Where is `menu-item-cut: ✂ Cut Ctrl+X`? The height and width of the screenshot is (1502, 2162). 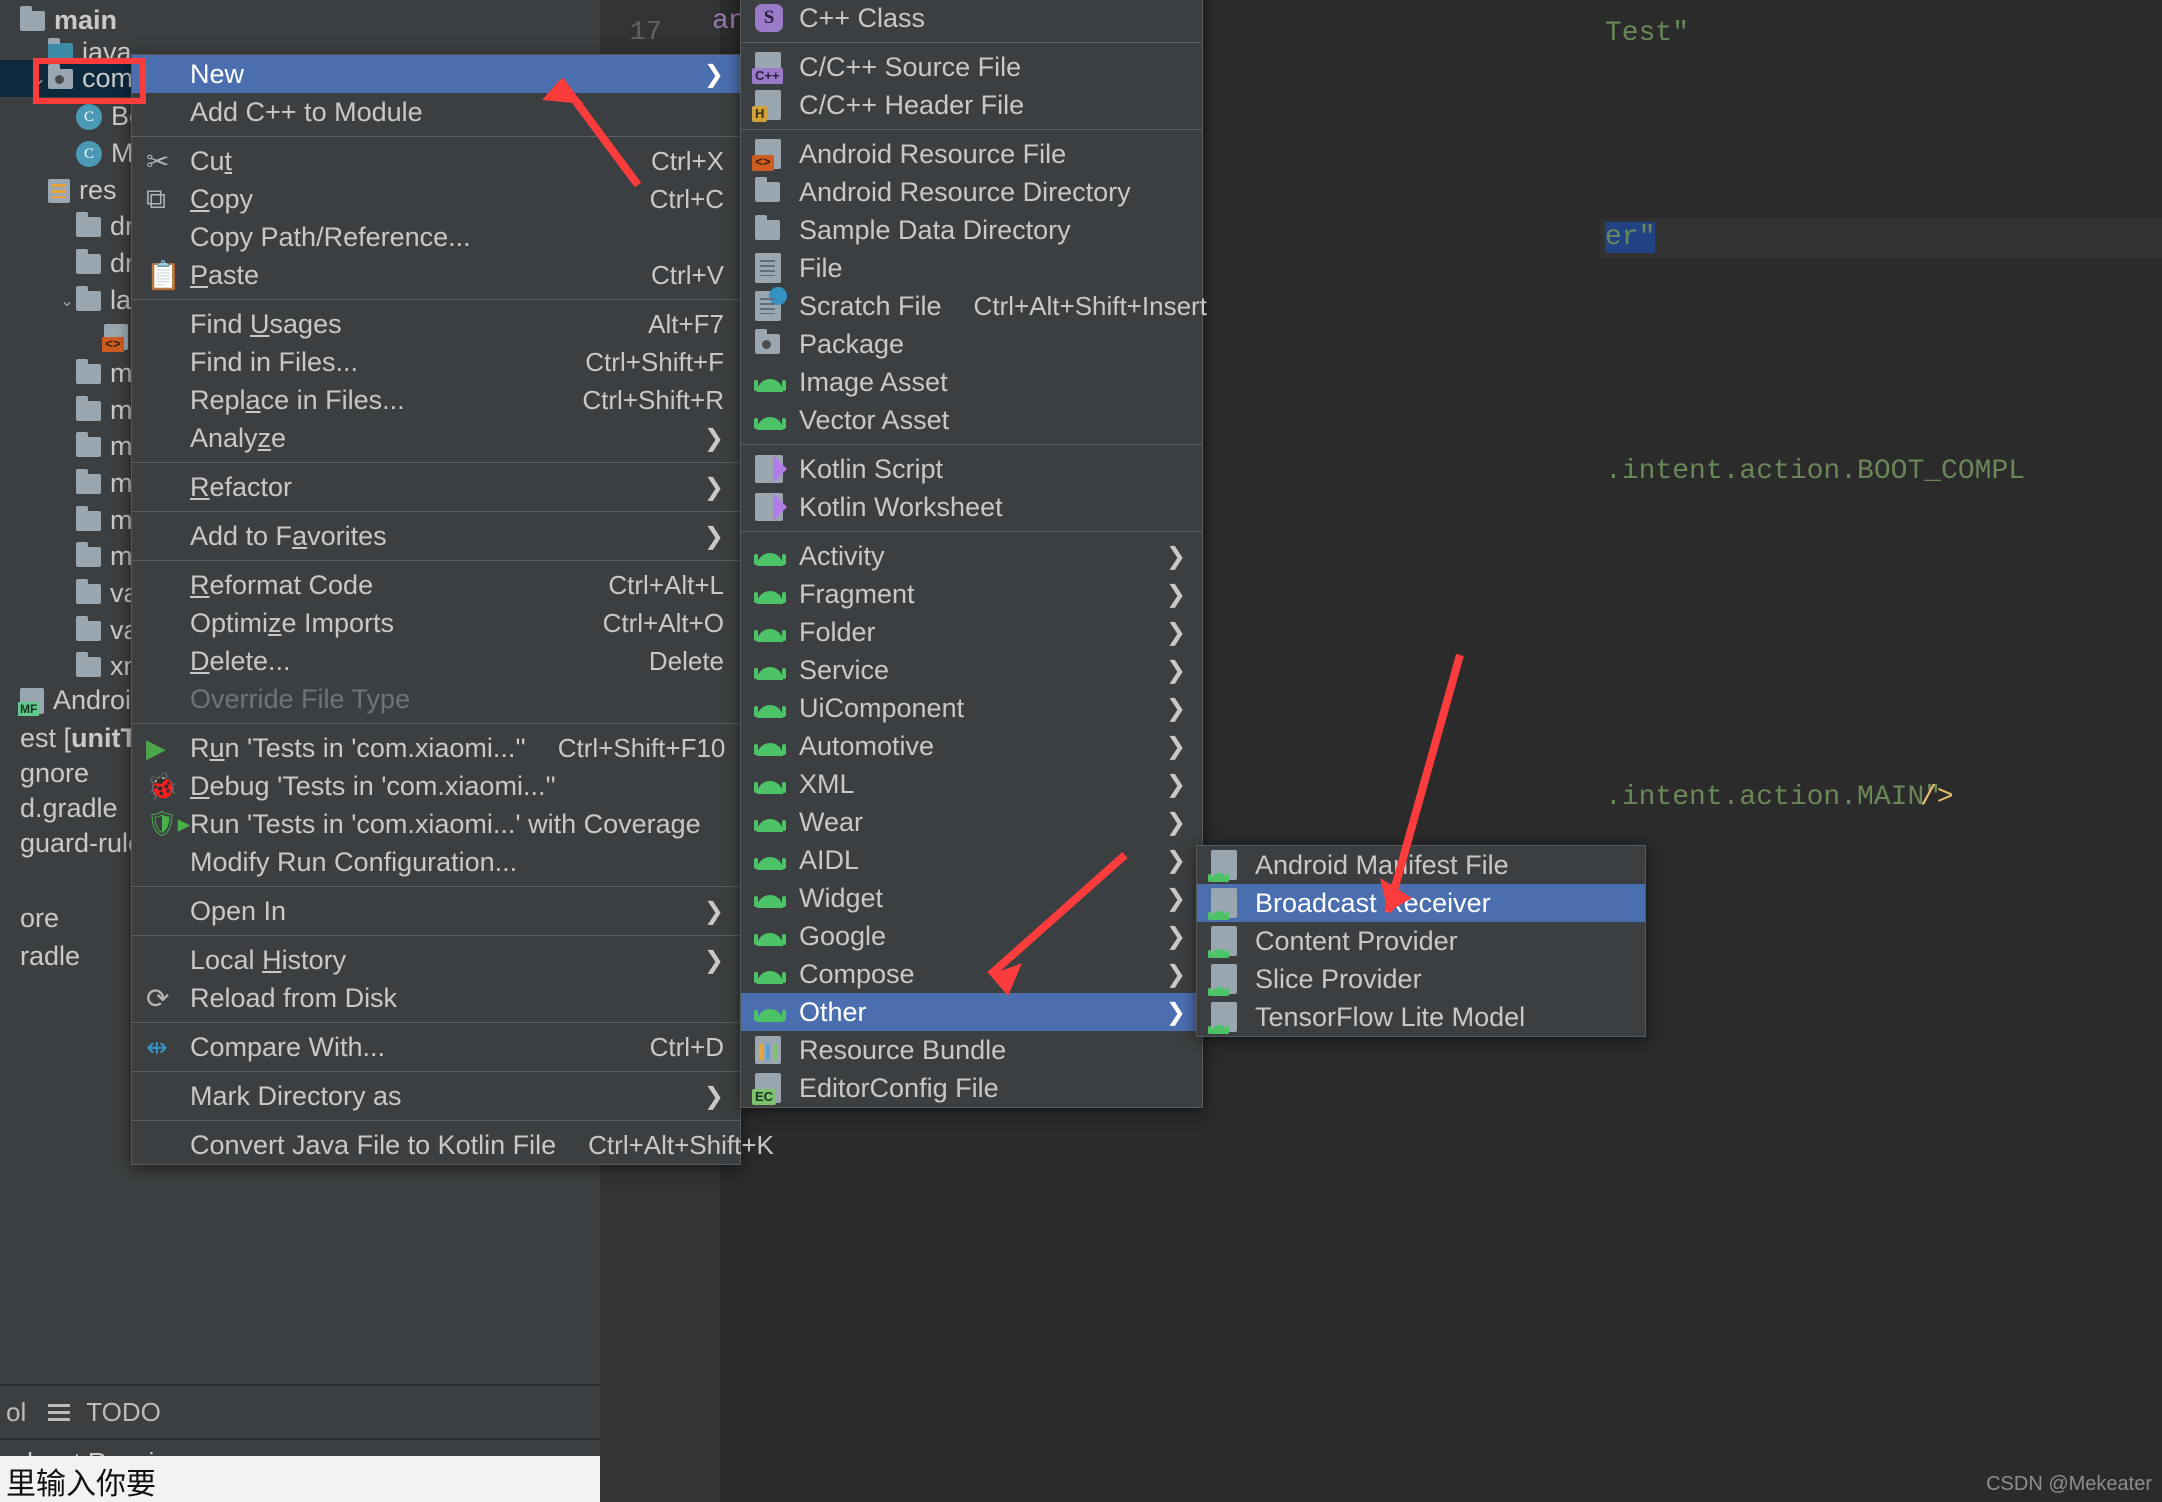 menu-item-cut: ✂ Cut Ctrl+X is located at coordinates (436, 161).